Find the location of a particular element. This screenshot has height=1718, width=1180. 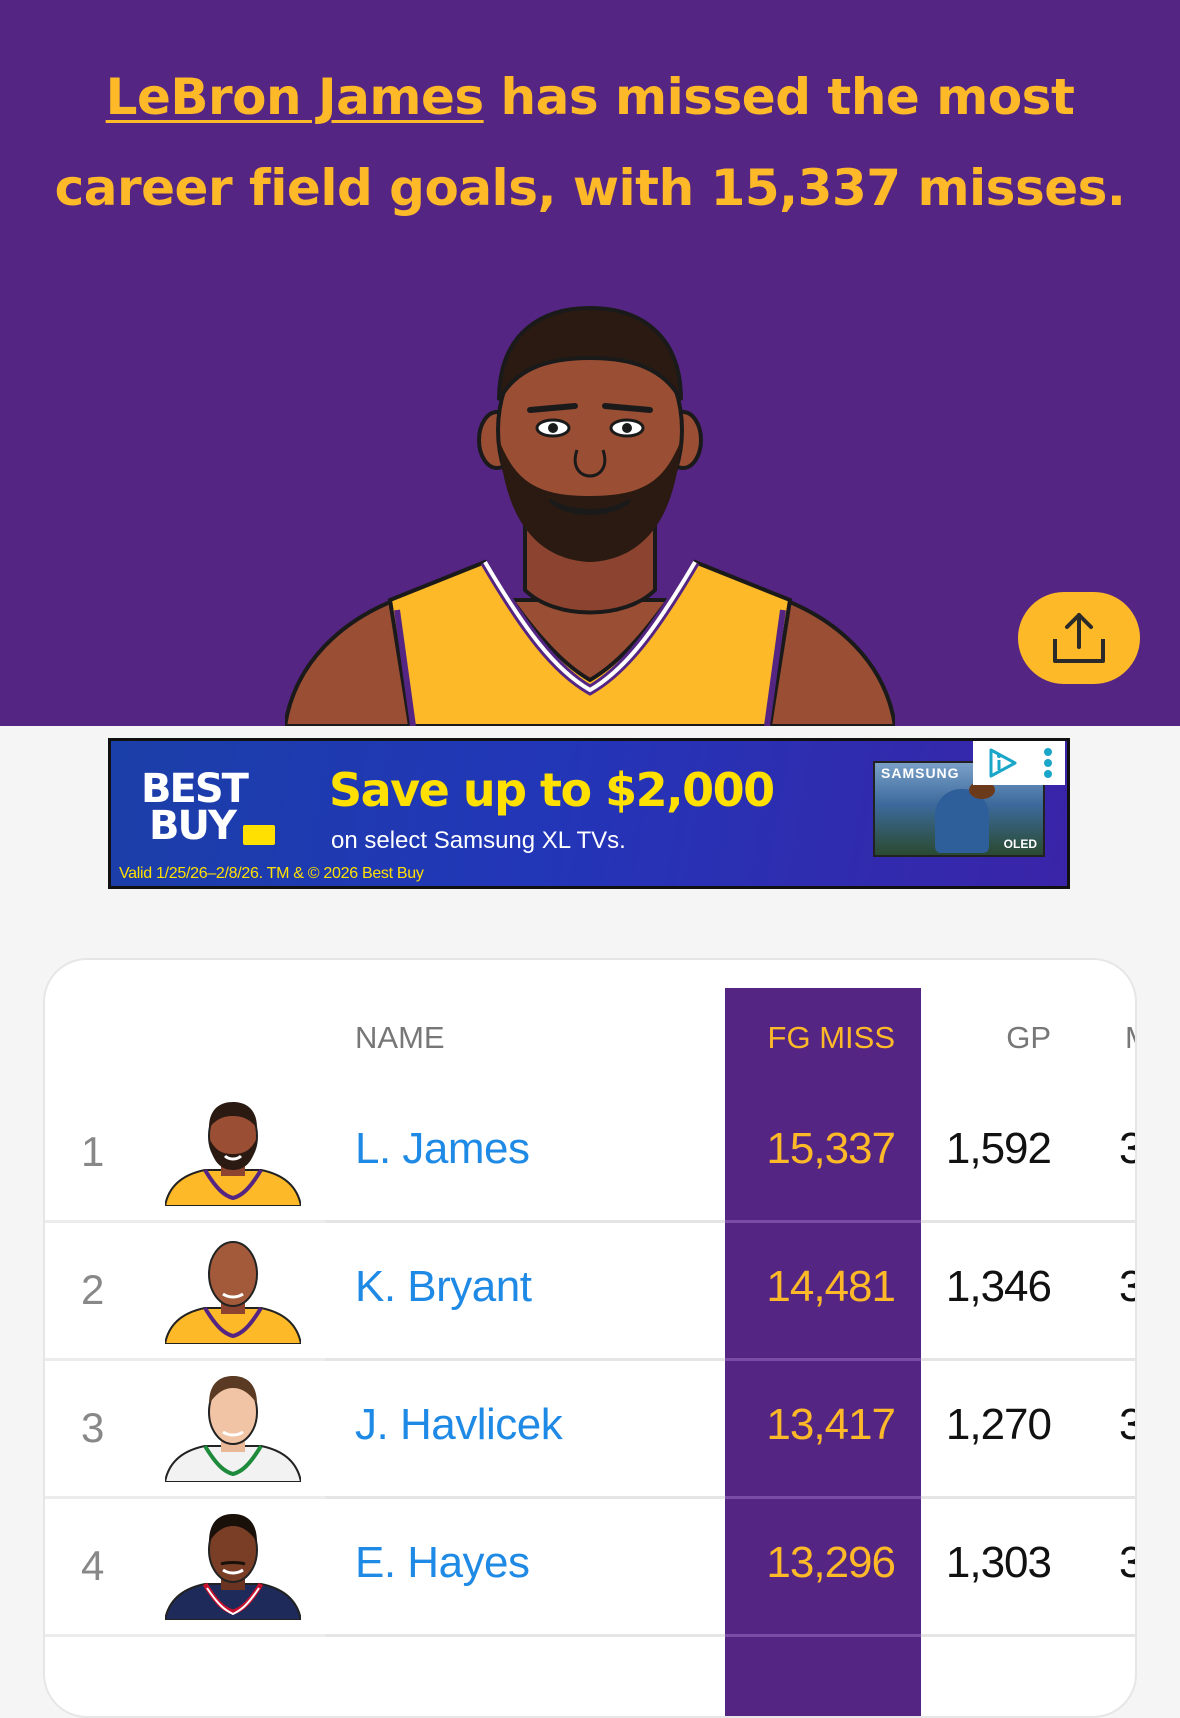

table-row: 1 L. James 15,337 1,592 3 is located at coordinates (590, 1152).